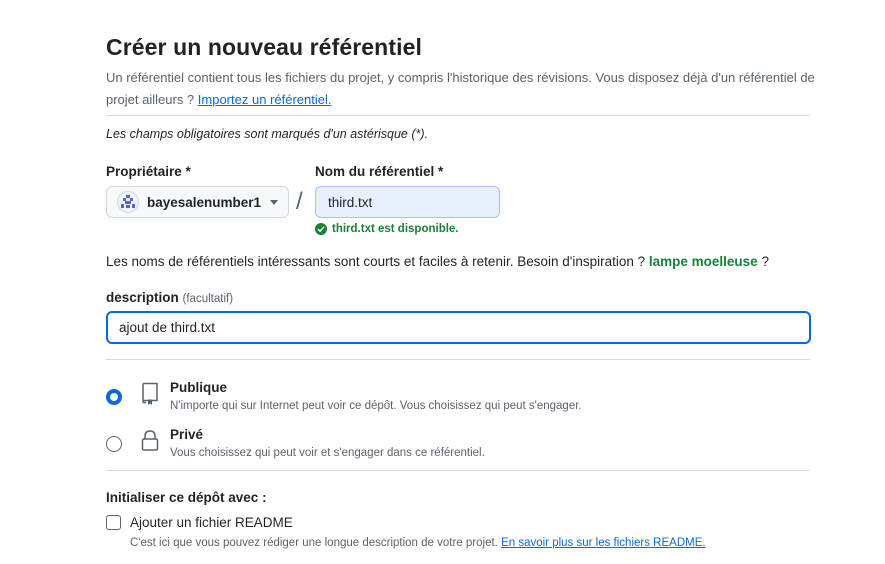 Image resolution: width=885 pixels, height=564 pixels. Describe the element at coordinates (150, 396) in the screenshot. I see `repo-icon` at that location.